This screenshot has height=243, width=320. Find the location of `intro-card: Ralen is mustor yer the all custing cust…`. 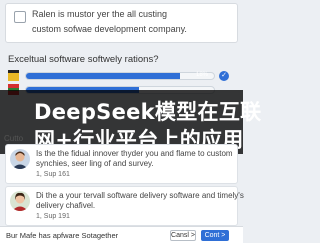

intro-card: Ralen is mustor yer the all custing cust… is located at coordinates (121, 23).